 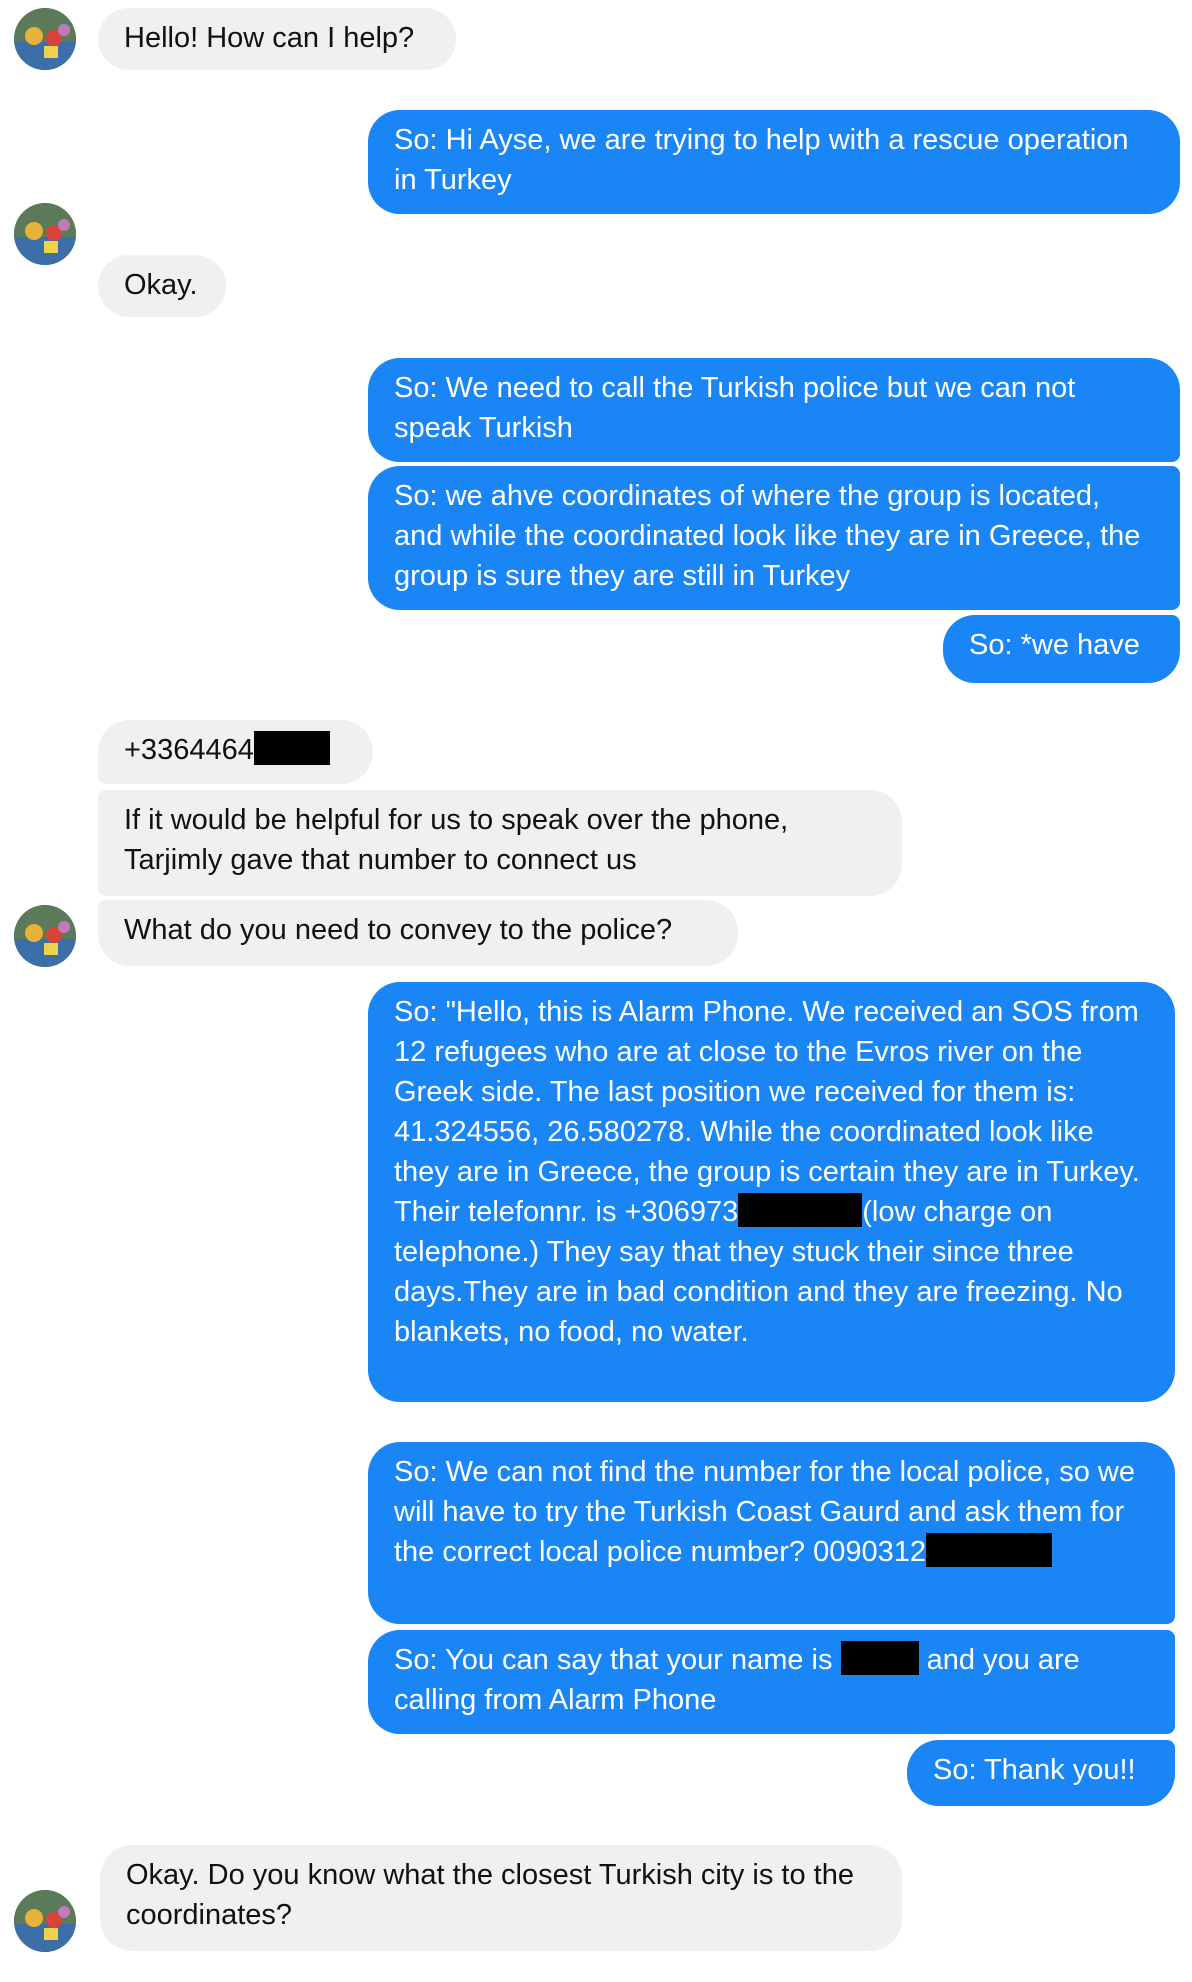 I want to click on redacted-name, so click(x=879, y=1658).